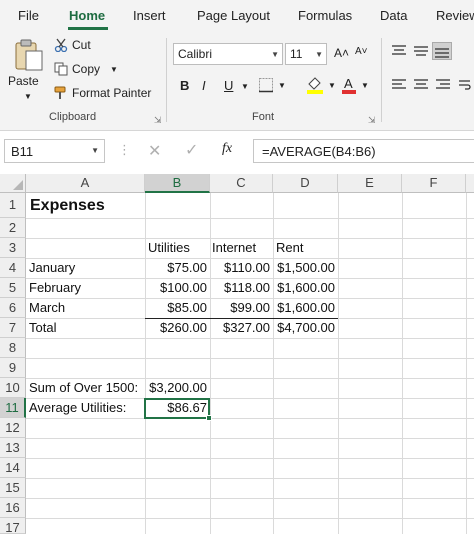 The image size is (474, 537). What do you see at coordinates (28, 96) in the screenshot?
I see `paste-dropdown-icon: ▼` at bounding box center [28, 96].